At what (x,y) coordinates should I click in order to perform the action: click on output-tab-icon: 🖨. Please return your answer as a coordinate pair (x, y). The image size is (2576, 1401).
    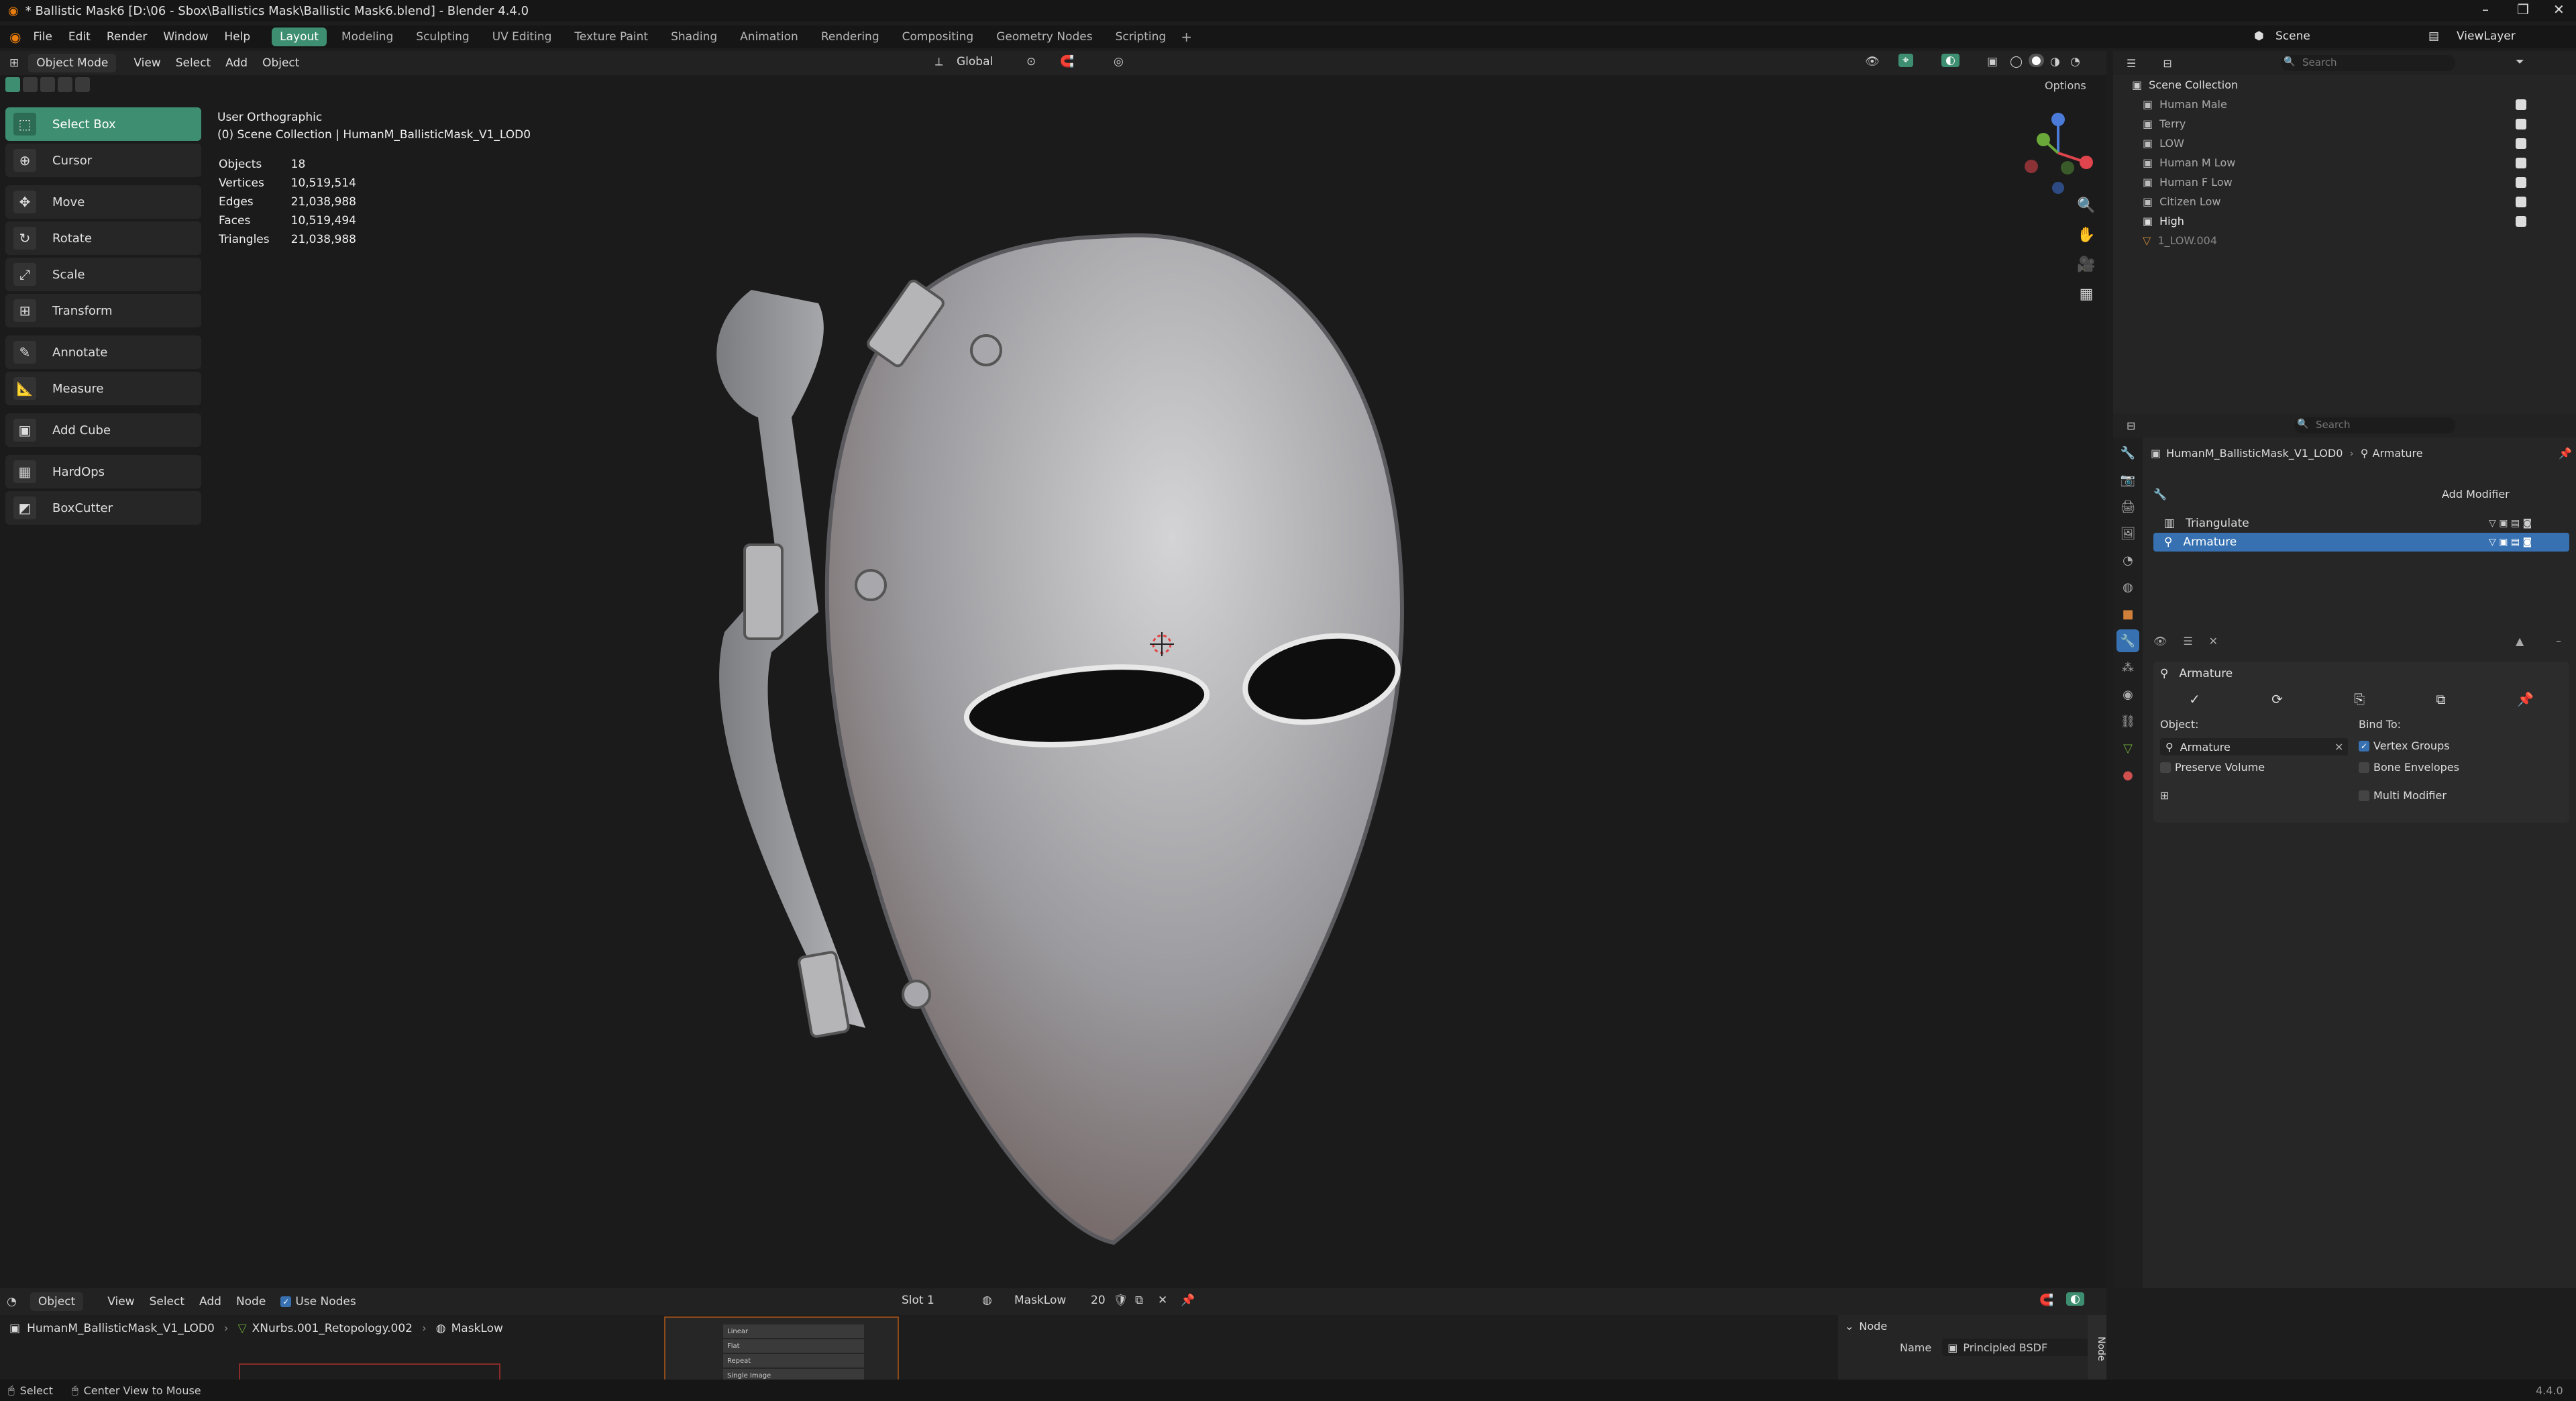
    Looking at the image, I should click on (2127, 506).